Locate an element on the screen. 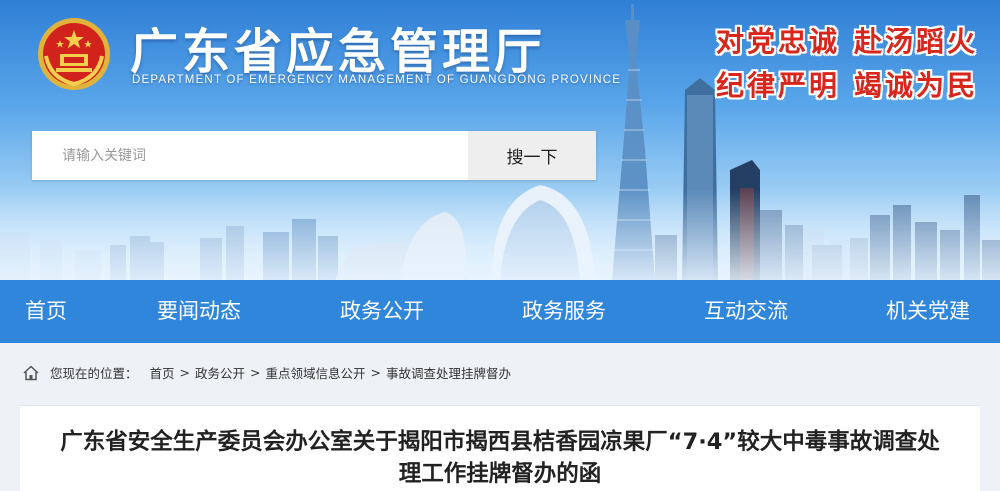 The width and height of the screenshot is (1000, 491). nav-item-party-building: 机关党建 is located at coordinates (928, 311).